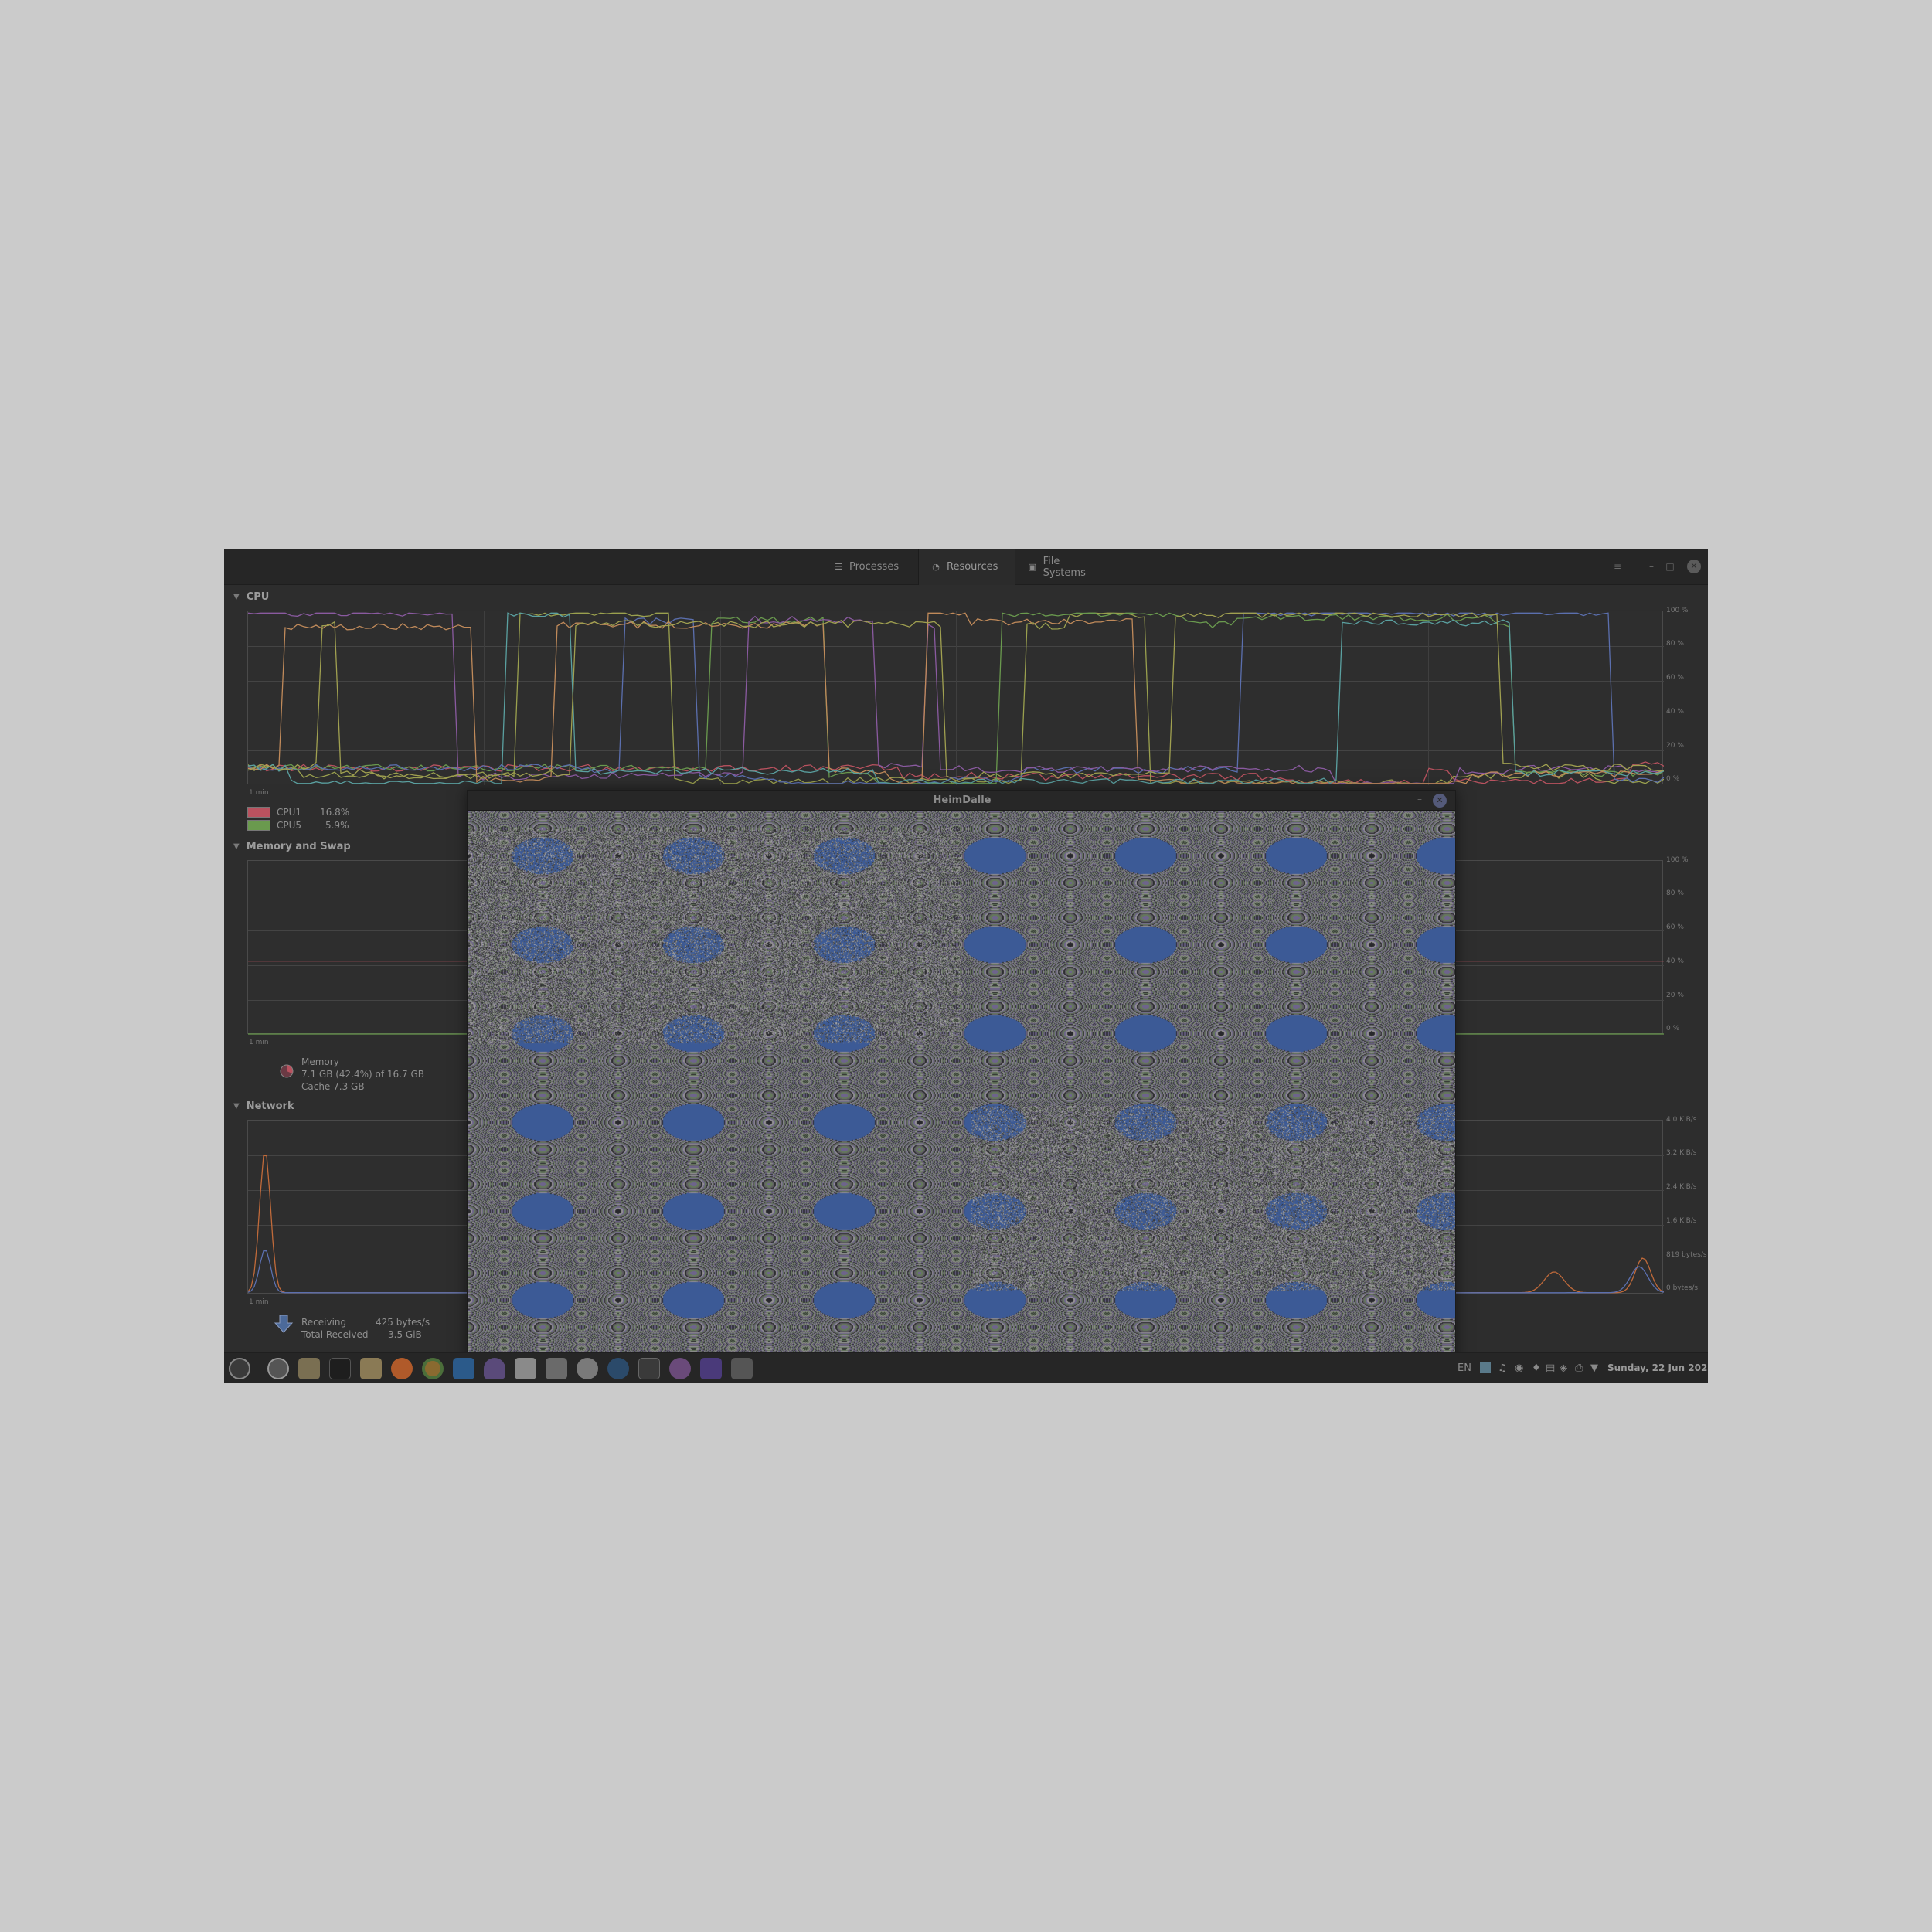 This screenshot has width=1932, height=1932. What do you see at coordinates (371, 1369) in the screenshot?
I see `folder-icon` at bounding box center [371, 1369].